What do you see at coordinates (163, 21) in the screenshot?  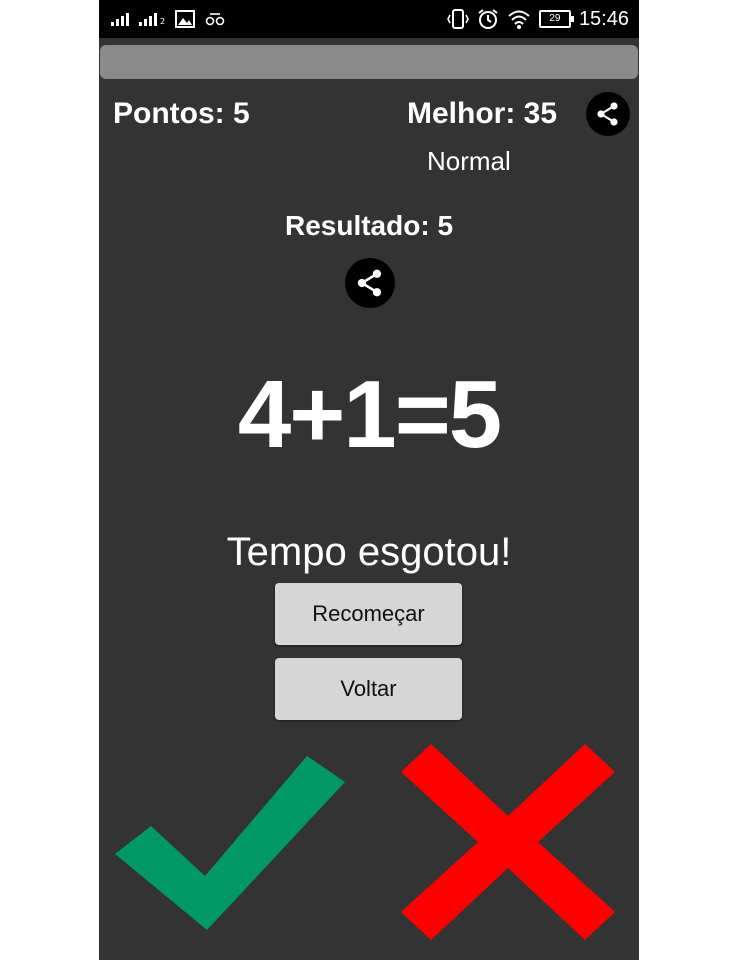 I see `sim2-label: 2` at bounding box center [163, 21].